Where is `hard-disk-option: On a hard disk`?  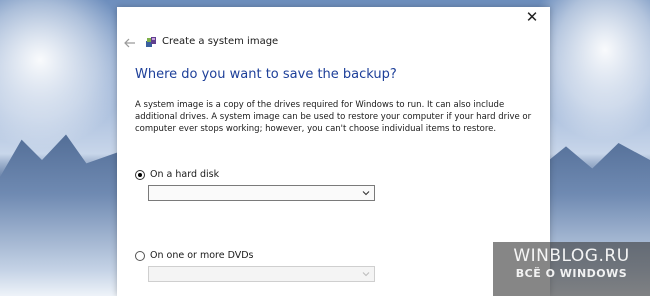 hard-disk-option: On a hard disk is located at coordinates (177, 174).